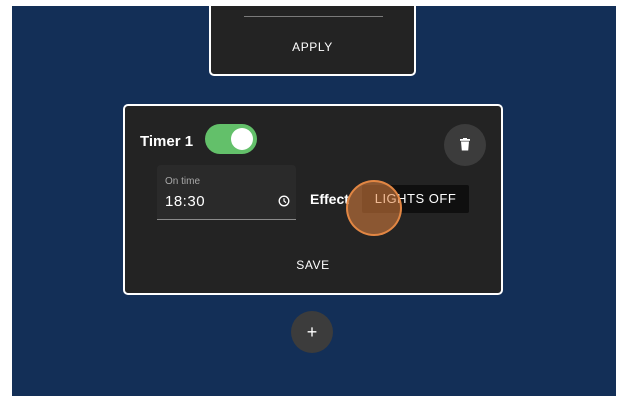 The image size is (624, 396). I want to click on on-time-field: On time 18:30, so click(226, 192).